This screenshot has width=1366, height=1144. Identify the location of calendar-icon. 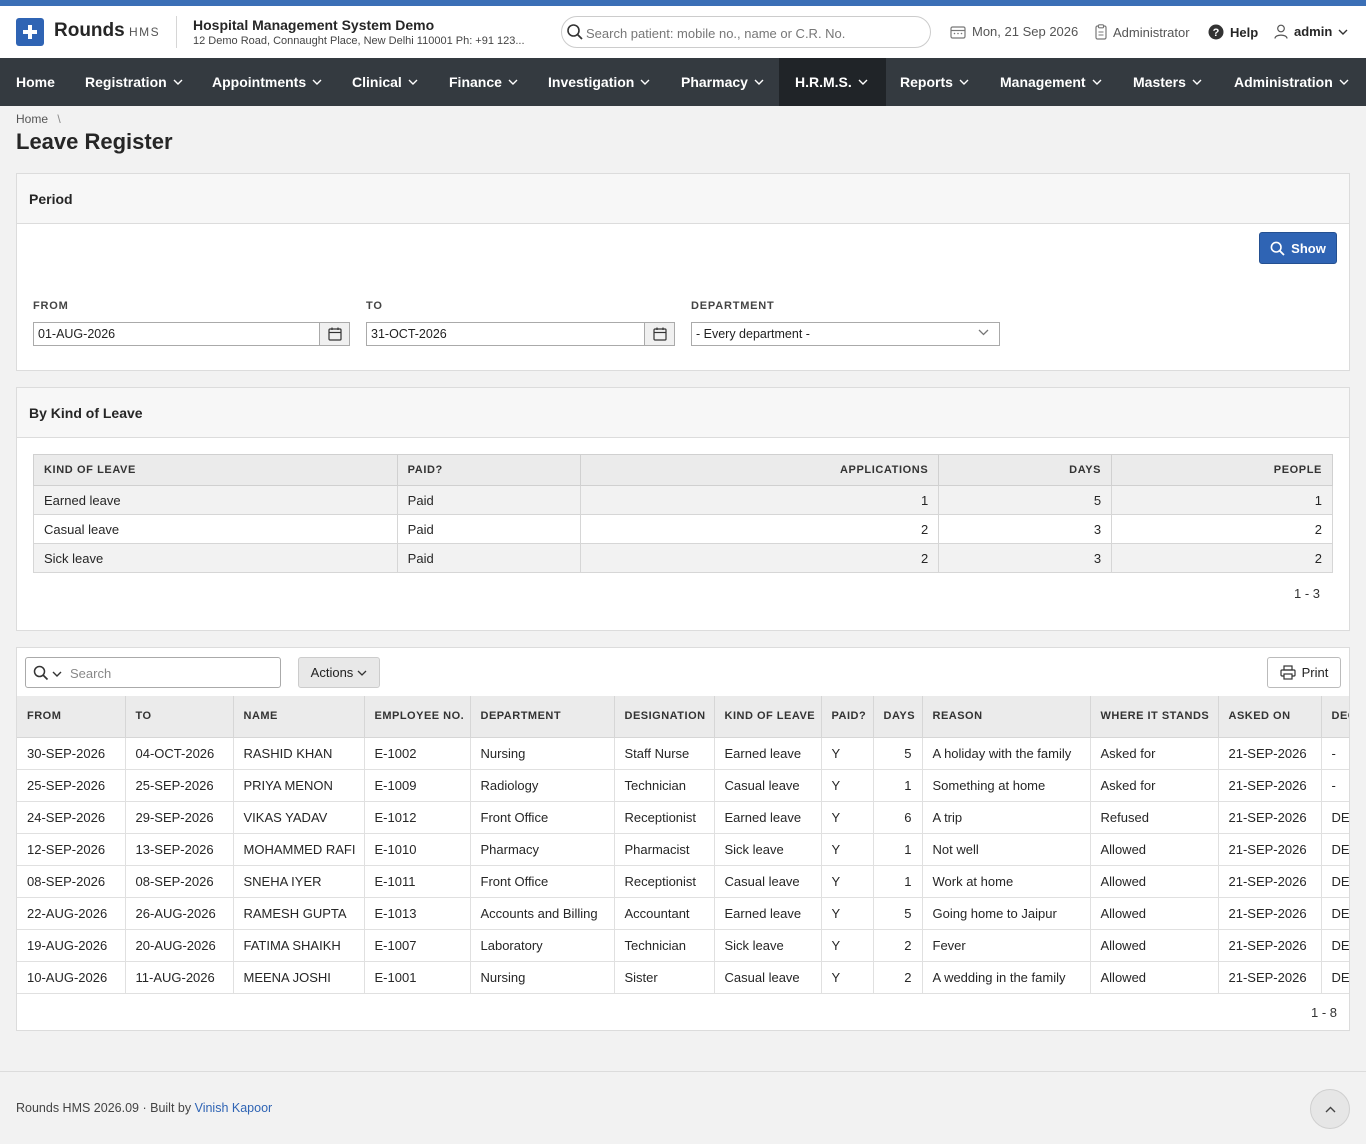
(958, 32).